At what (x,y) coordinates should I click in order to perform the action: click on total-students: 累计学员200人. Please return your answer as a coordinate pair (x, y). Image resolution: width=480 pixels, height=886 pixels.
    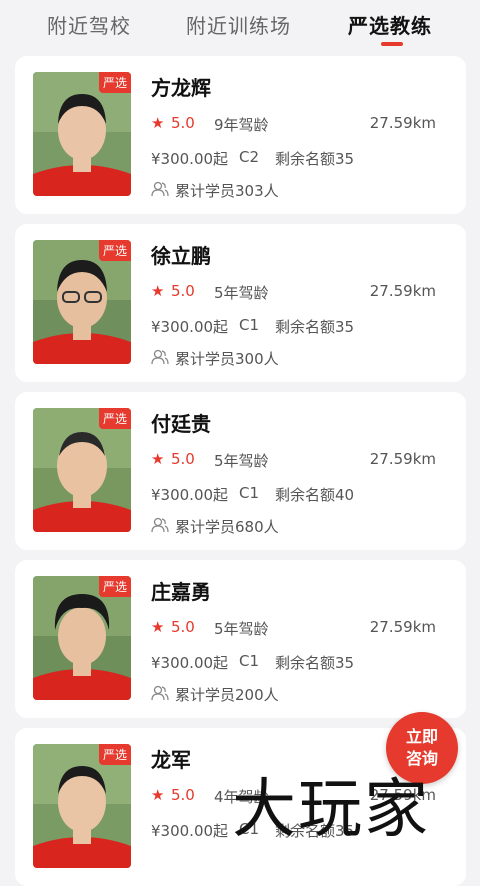
    Looking at the image, I should click on (227, 695).